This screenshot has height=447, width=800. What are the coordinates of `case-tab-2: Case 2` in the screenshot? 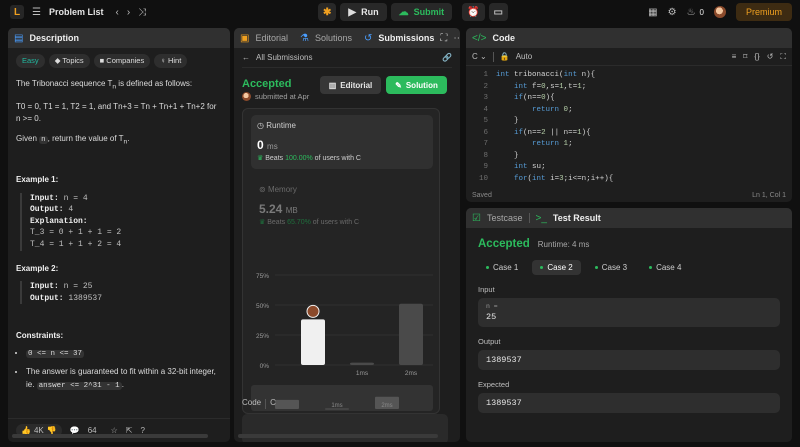 It's located at (556, 267).